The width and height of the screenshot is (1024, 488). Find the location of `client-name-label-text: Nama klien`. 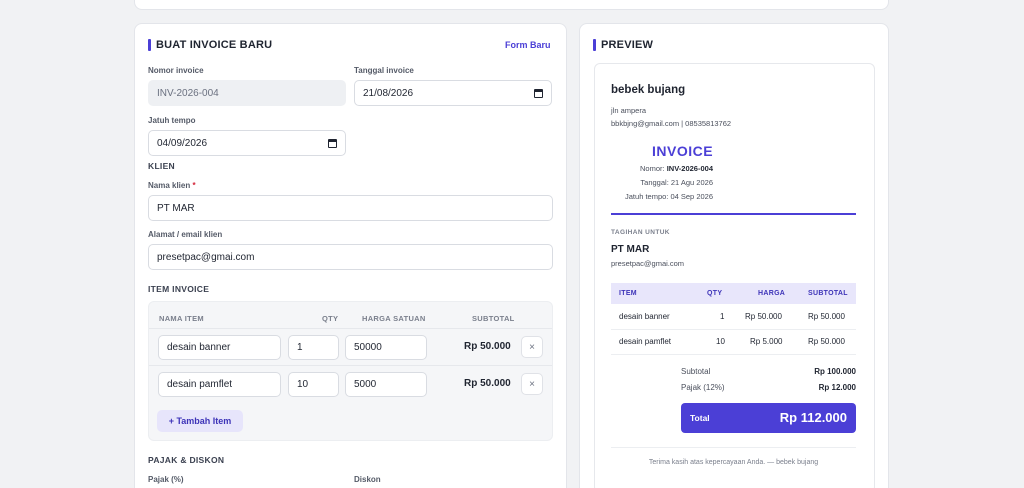

client-name-label-text: Nama klien is located at coordinates (169, 185).